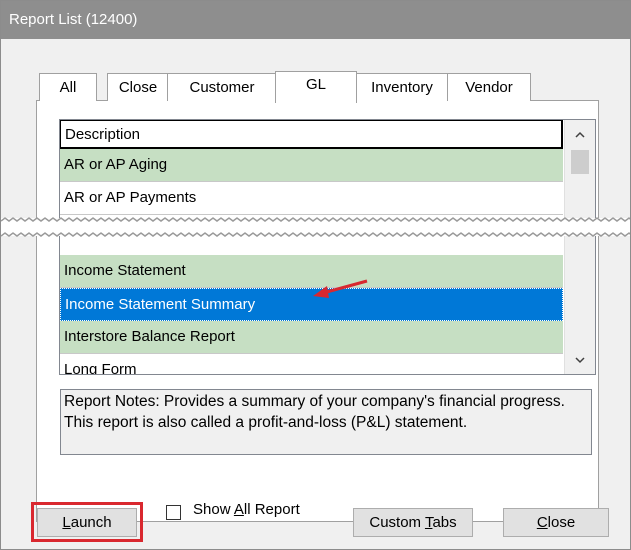  I want to click on window-title: Report List (12400), so click(73, 19).